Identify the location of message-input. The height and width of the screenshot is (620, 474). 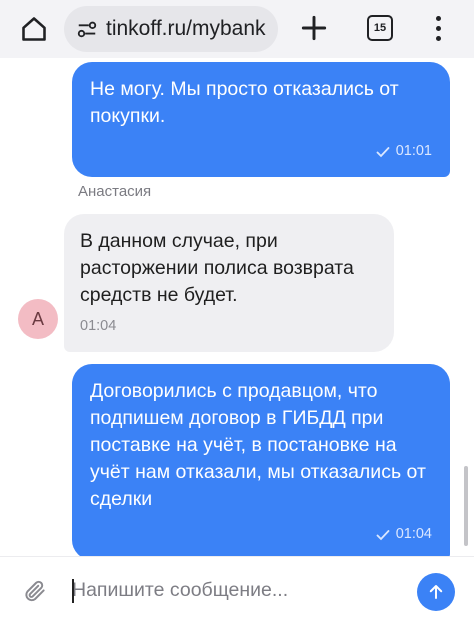
(232, 590).